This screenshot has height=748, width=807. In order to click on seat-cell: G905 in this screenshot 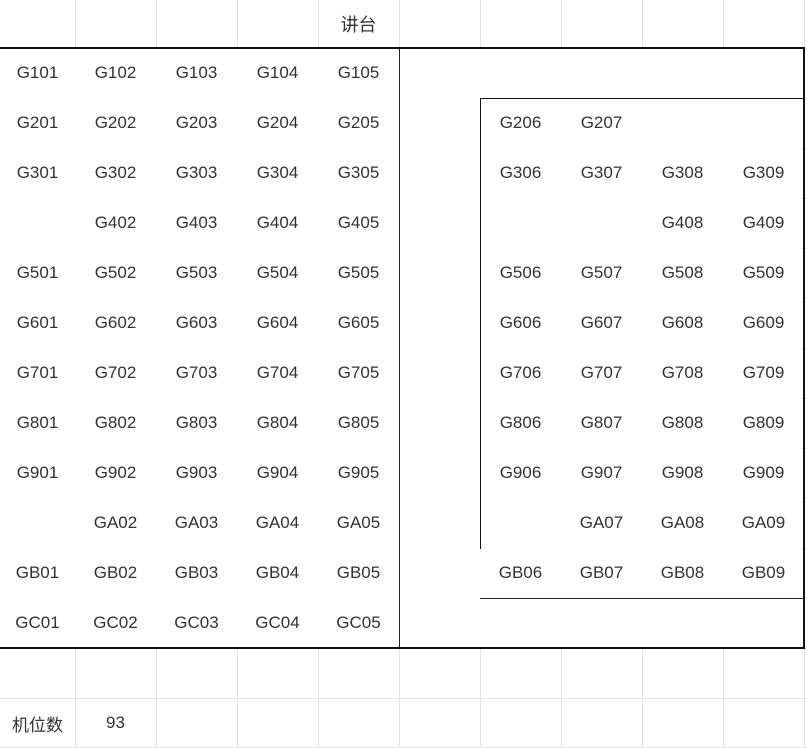, I will do `click(359, 473)`.